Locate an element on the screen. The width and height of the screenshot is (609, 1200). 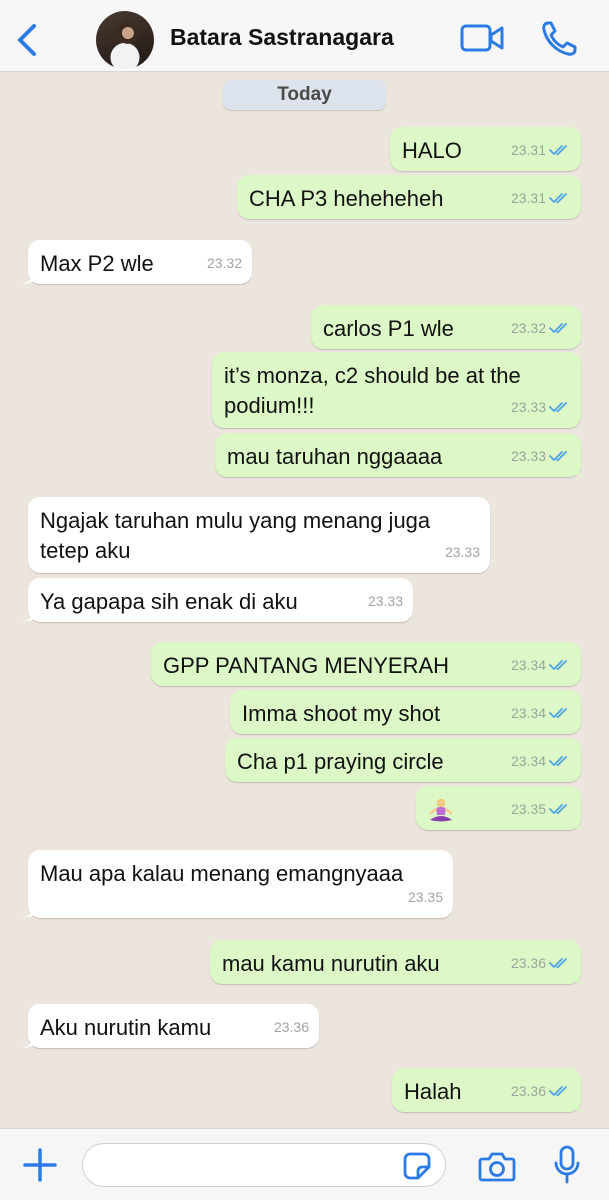
microphone-icon is located at coordinates (567, 1165).